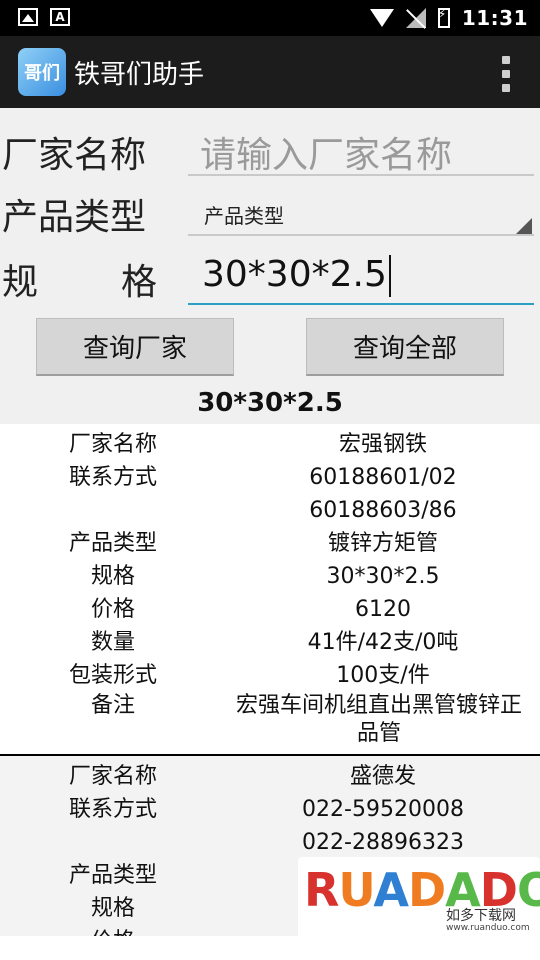 The height and width of the screenshot is (960, 540). I want to click on result-row: 价格 6120, so click(270, 609).